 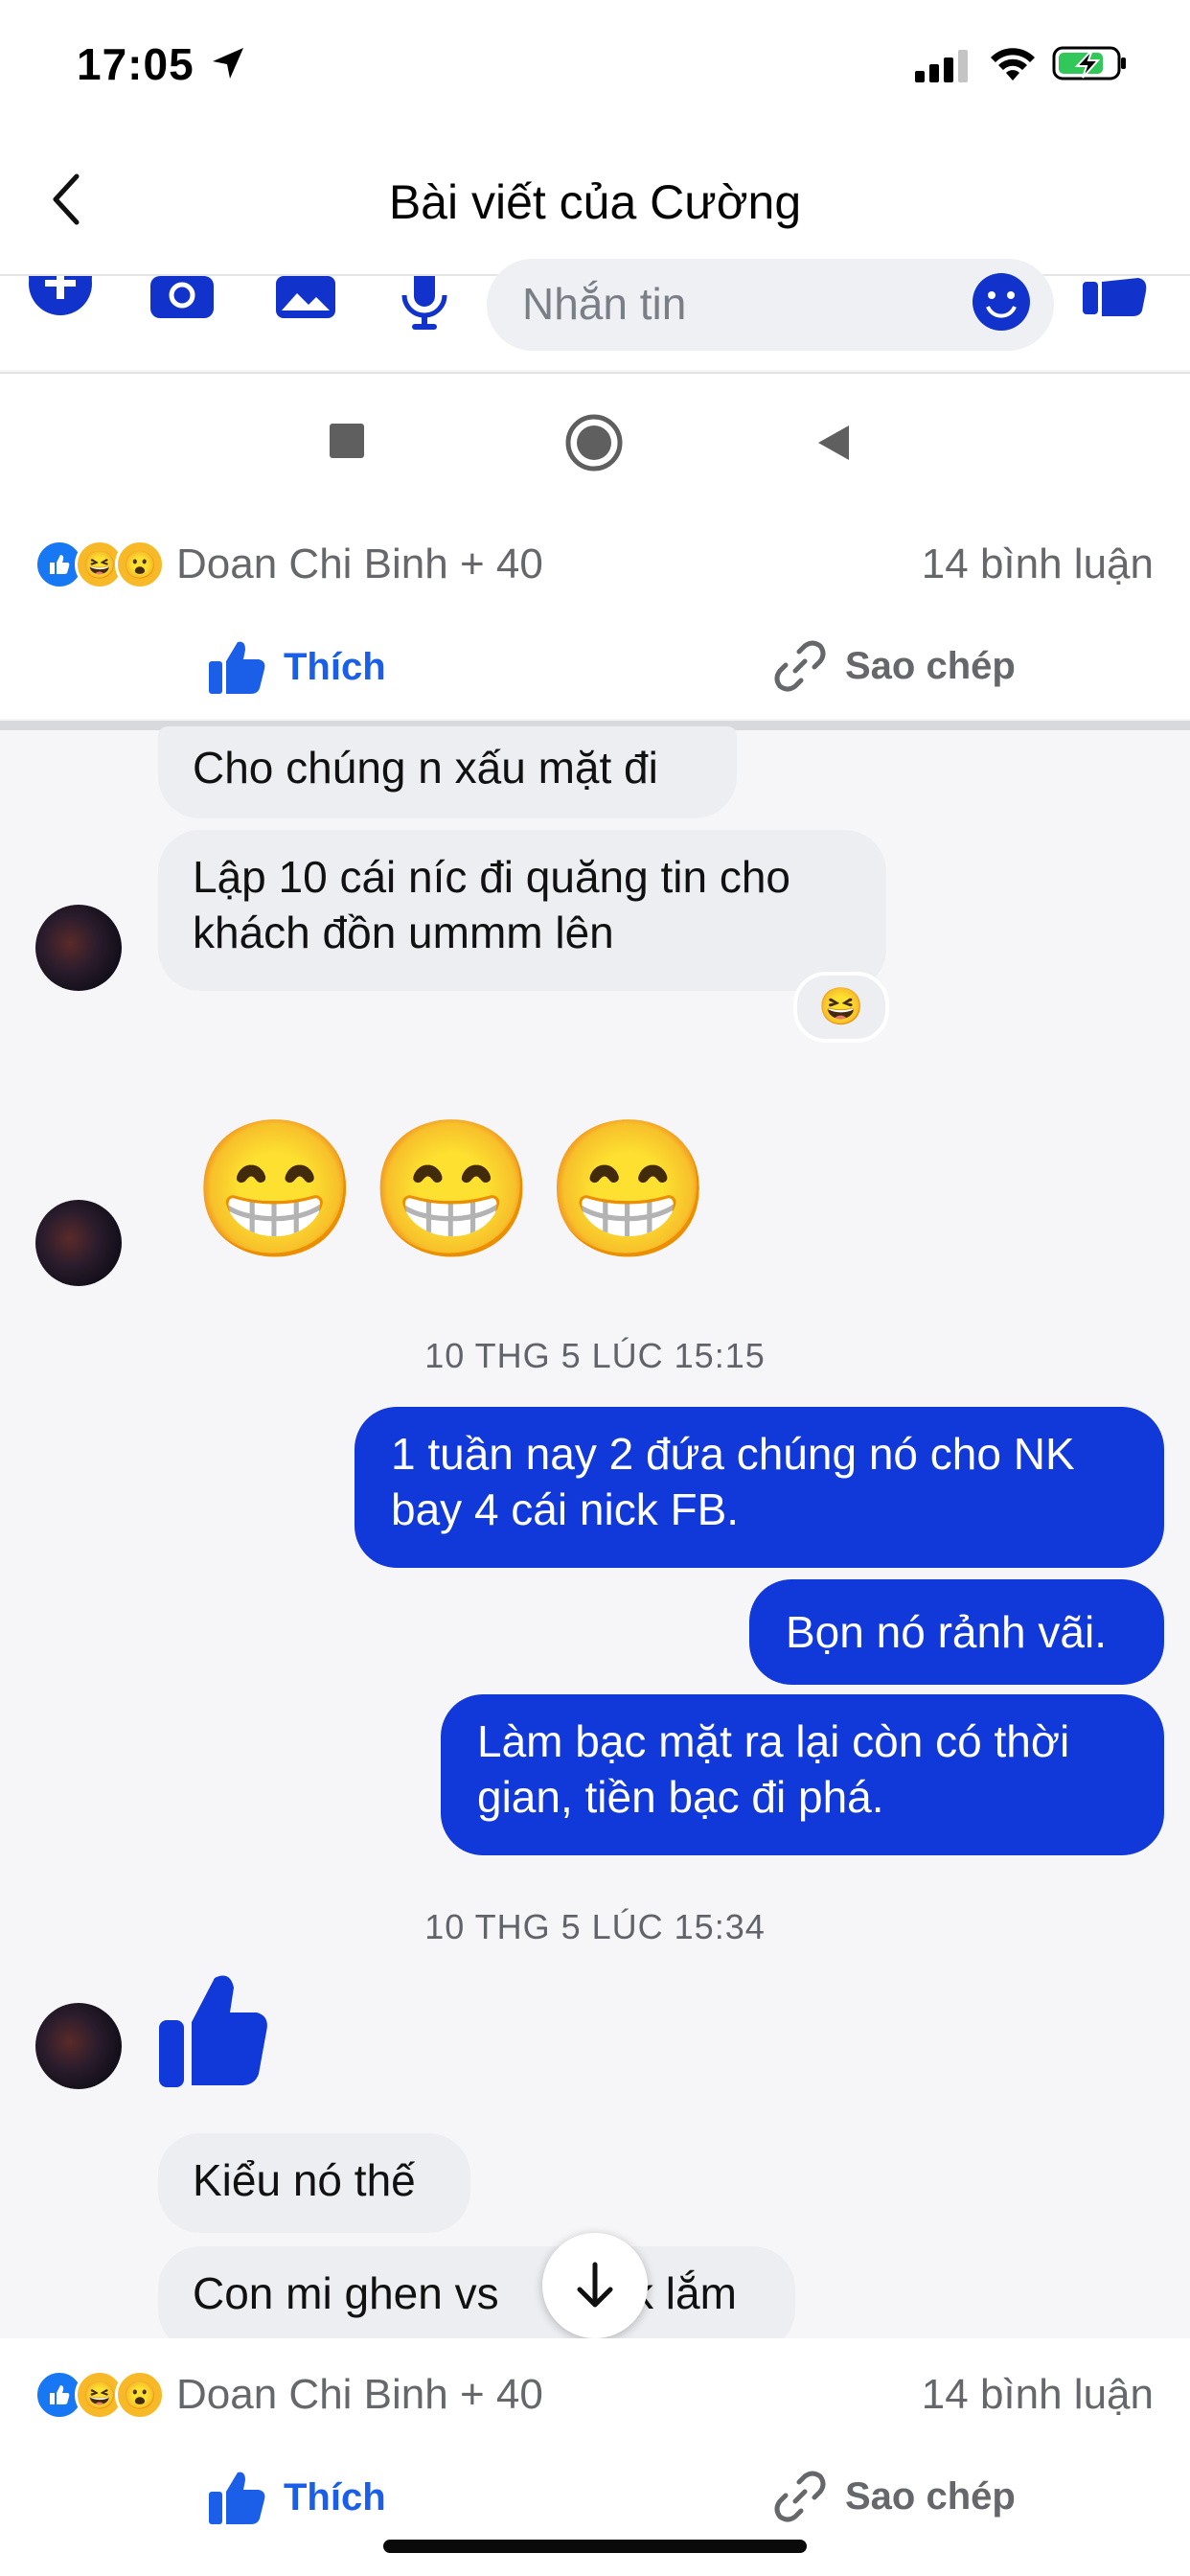 What do you see at coordinates (834, 443) in the screenshot?
I see `android-back-icon` at bounding box center [834, 443].